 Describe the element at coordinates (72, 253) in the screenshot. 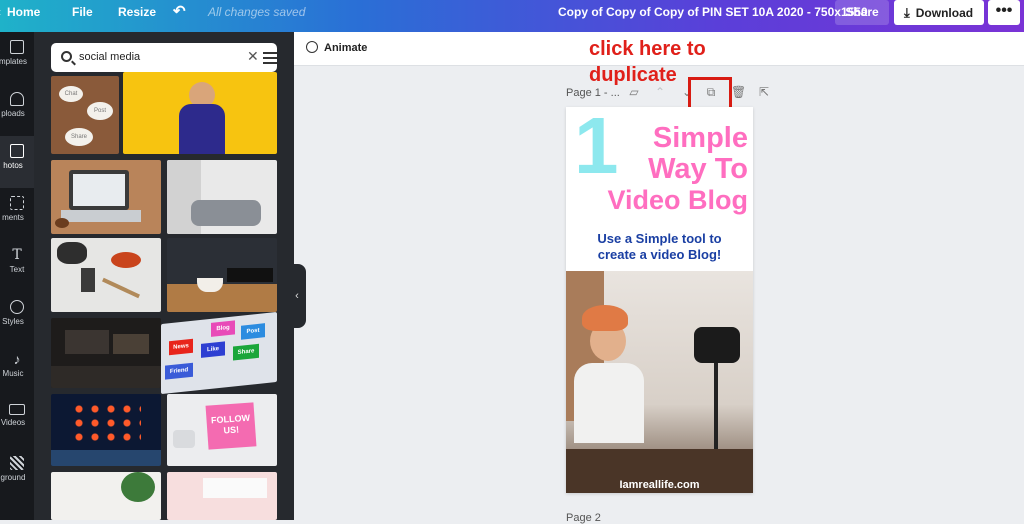

I see `headphones` at that location.